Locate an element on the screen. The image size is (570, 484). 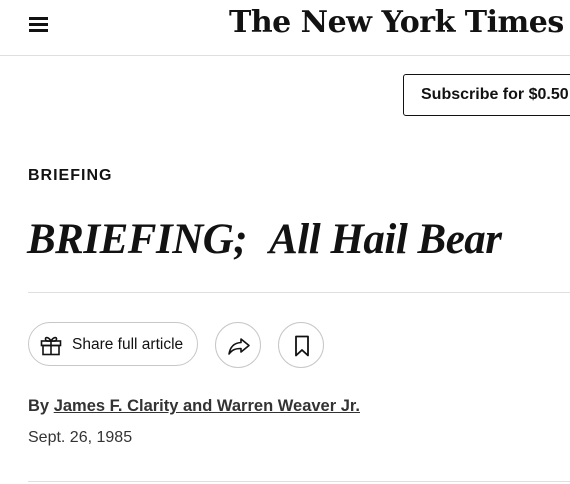
headline-part-1: BRIEFING; is located at coordinates (137, 239).